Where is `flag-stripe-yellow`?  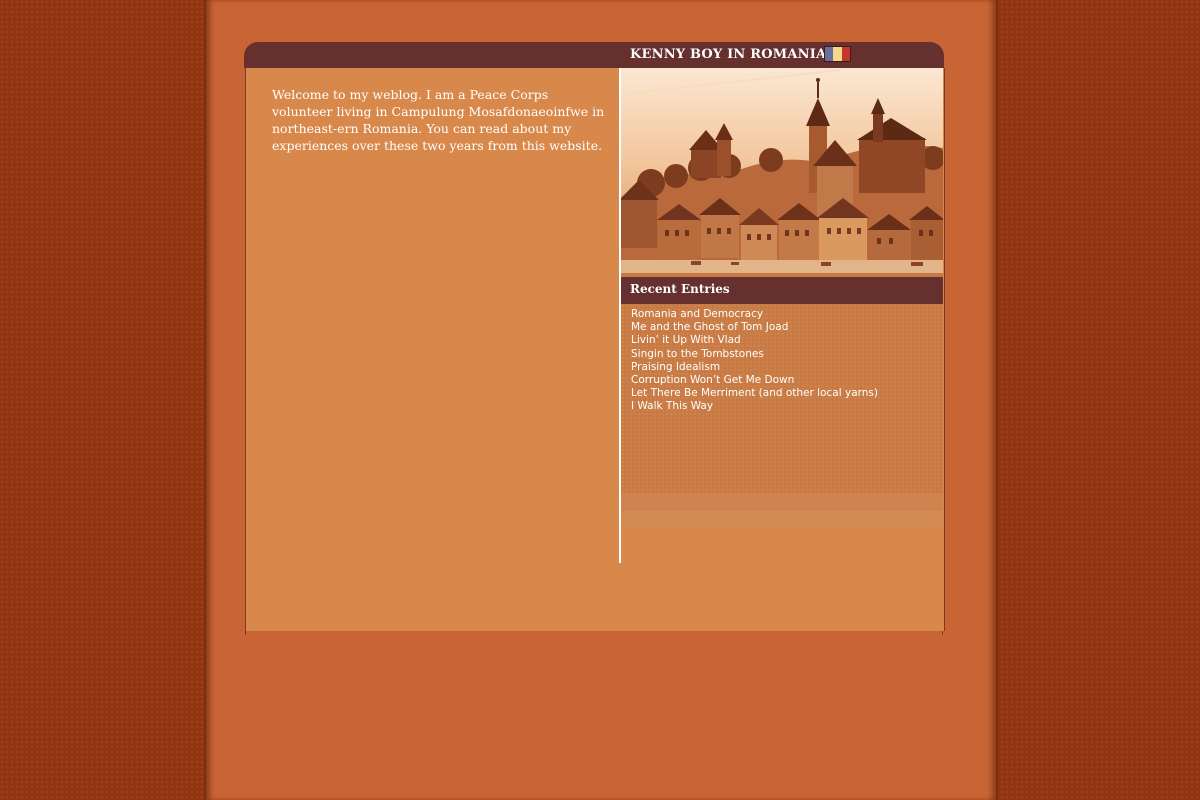
flag-stripe-yellow is located at coordinates (837, 54).